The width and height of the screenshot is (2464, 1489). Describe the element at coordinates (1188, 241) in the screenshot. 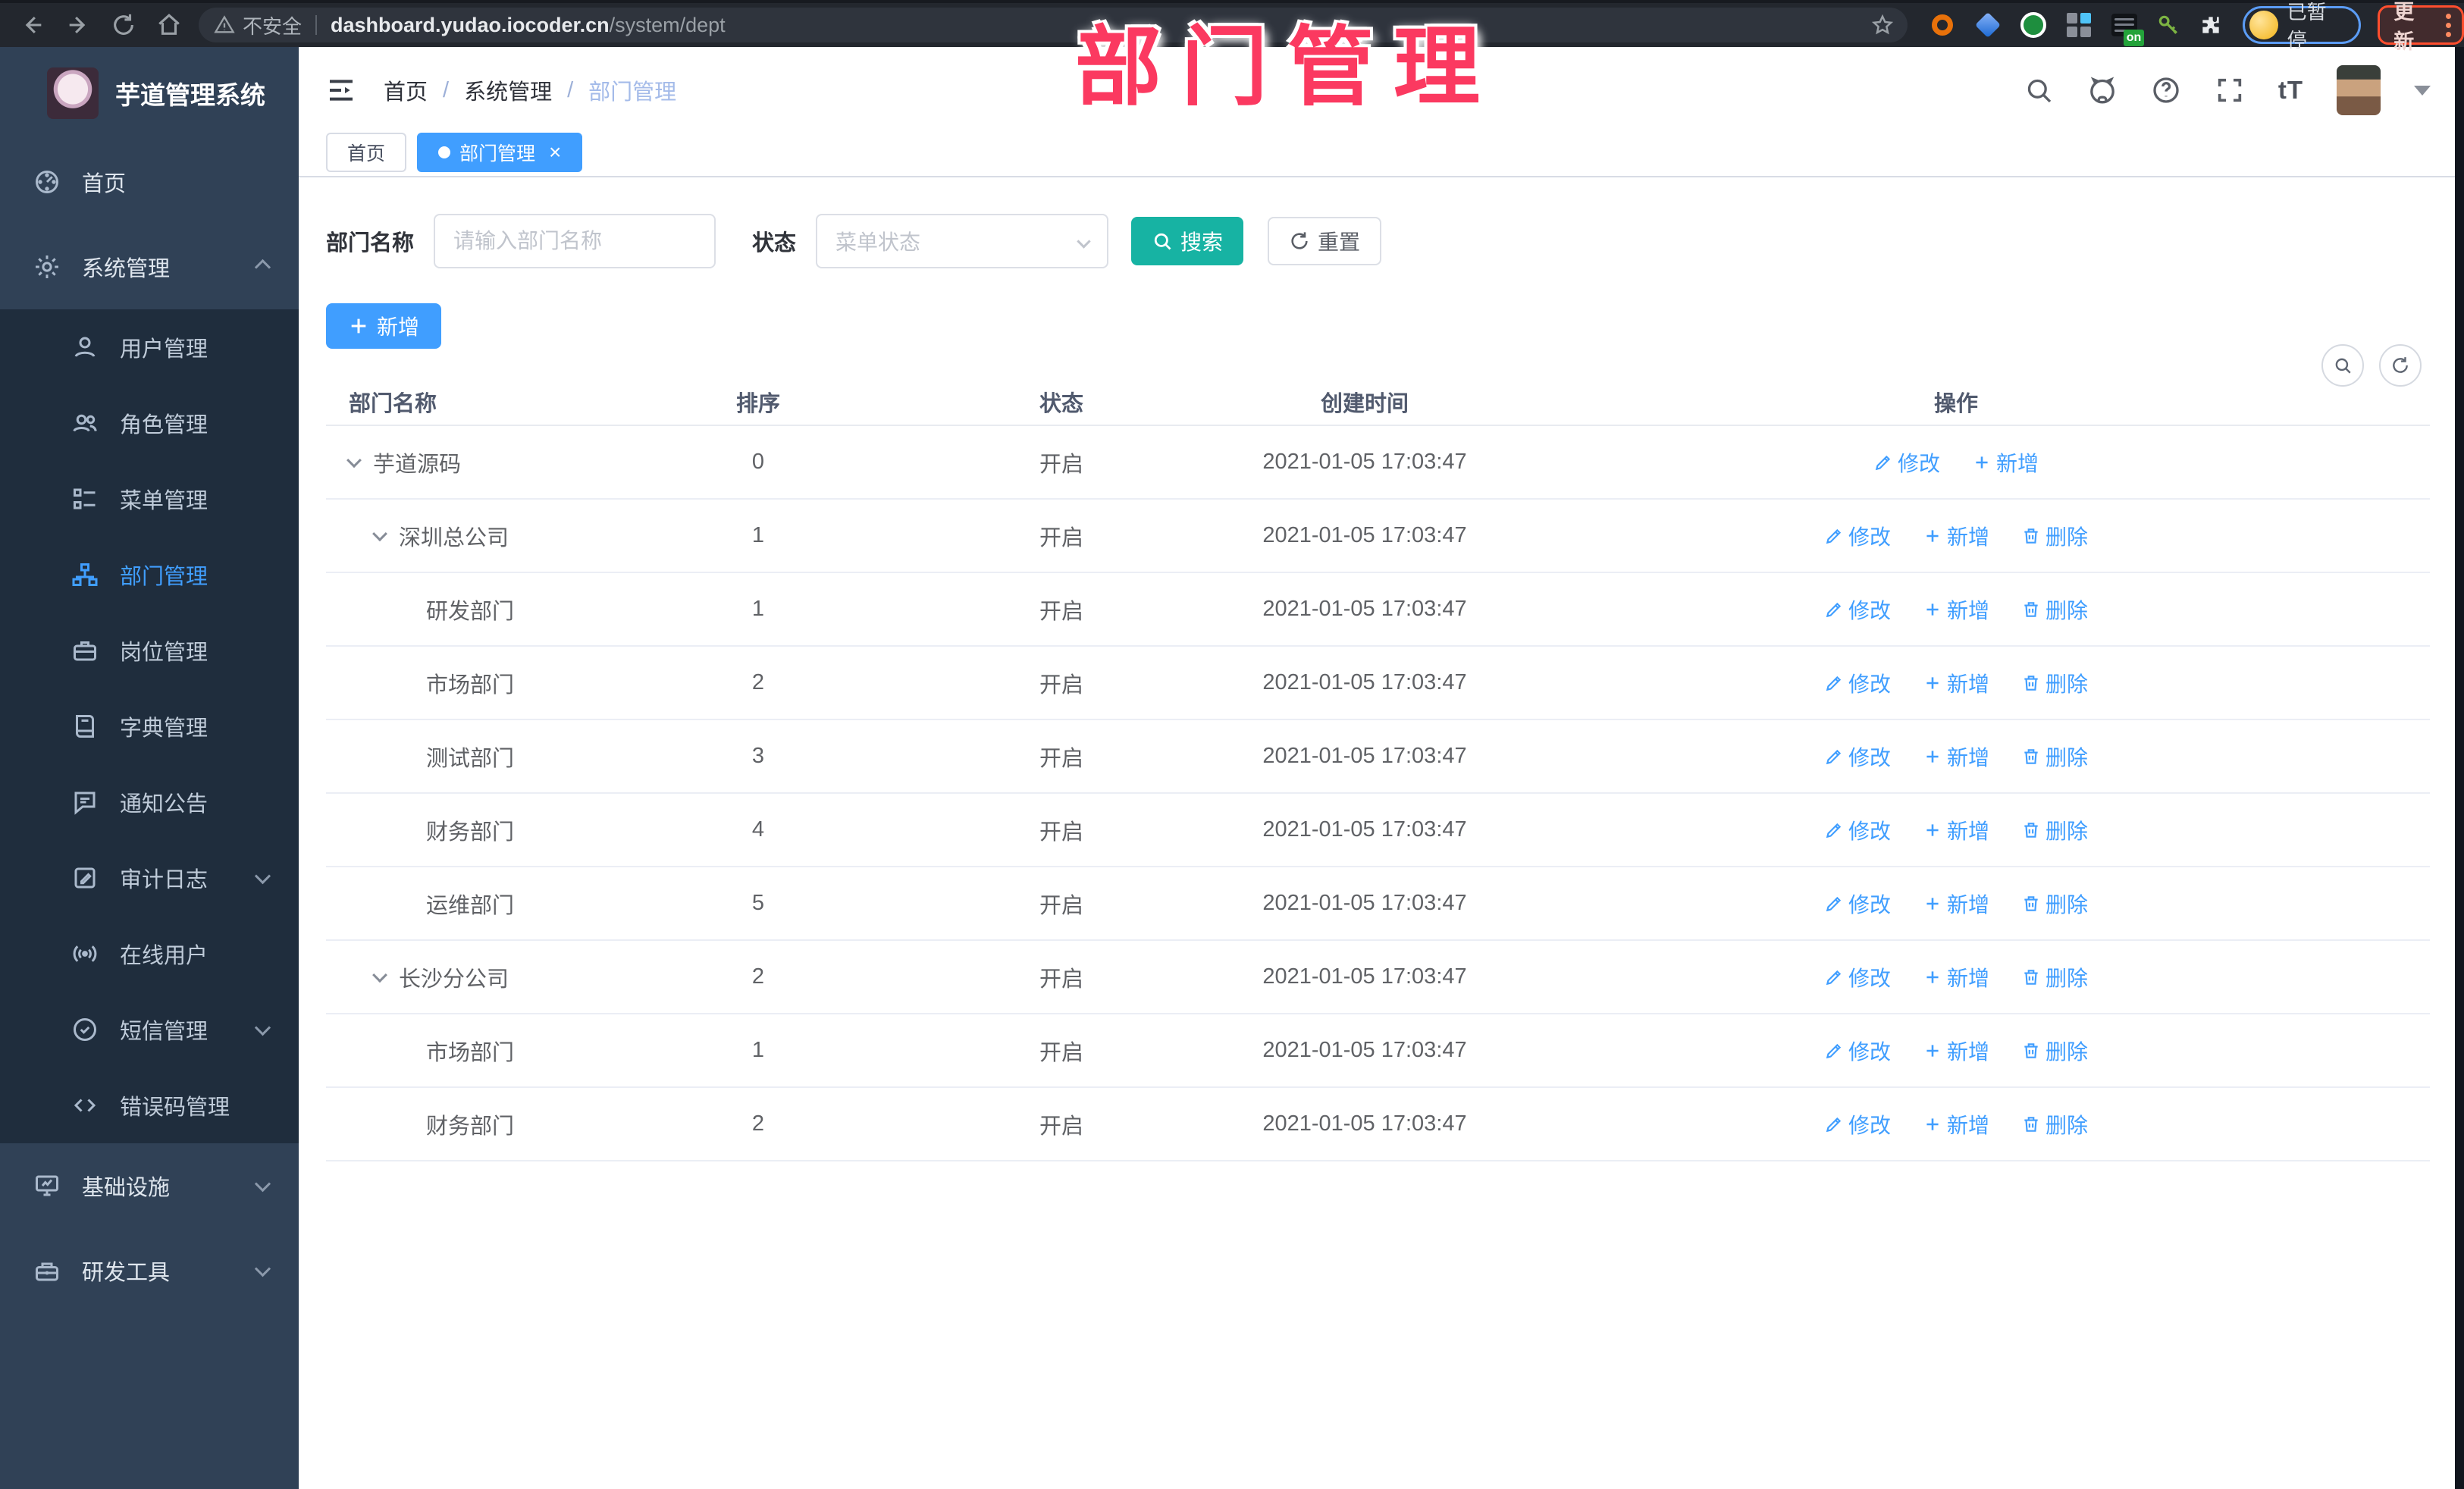

I see `search-button: 搜索` at that location.